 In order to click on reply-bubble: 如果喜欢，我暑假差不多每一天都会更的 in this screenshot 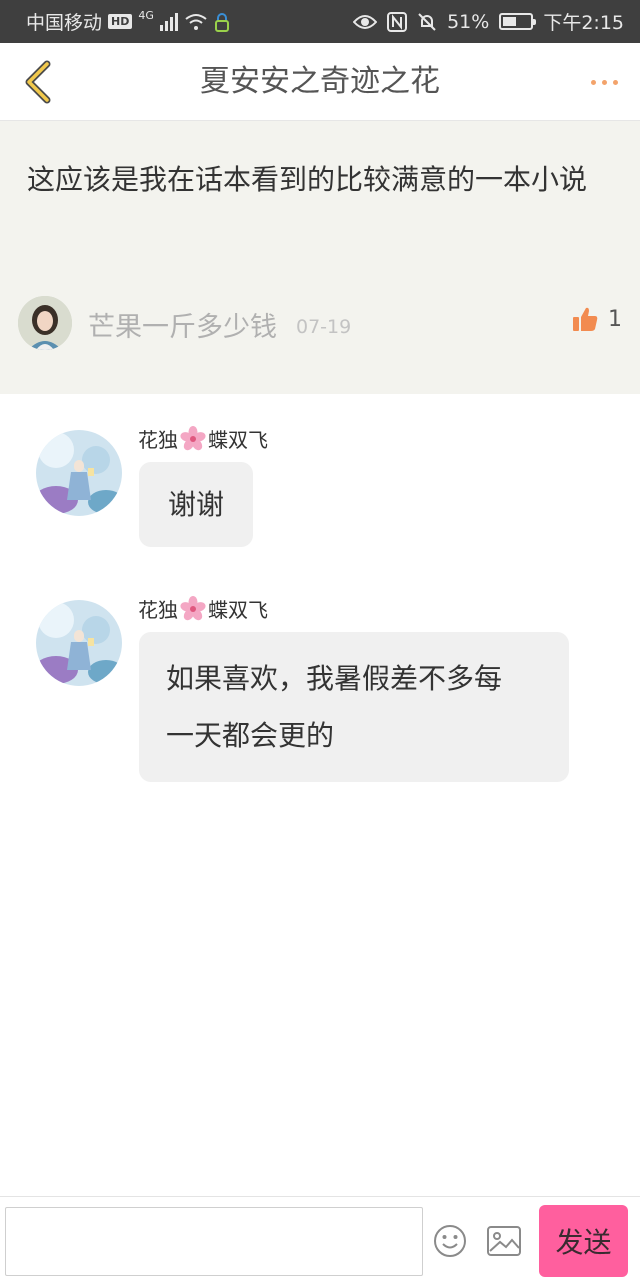, I will do `click(354, 707)`.